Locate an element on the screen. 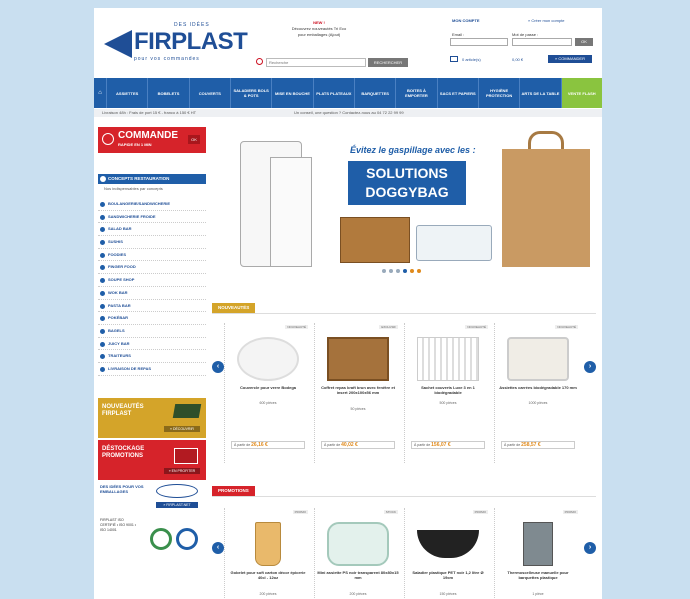  product-price: À partir de 26,16 € is located at coordinates (268, 445).